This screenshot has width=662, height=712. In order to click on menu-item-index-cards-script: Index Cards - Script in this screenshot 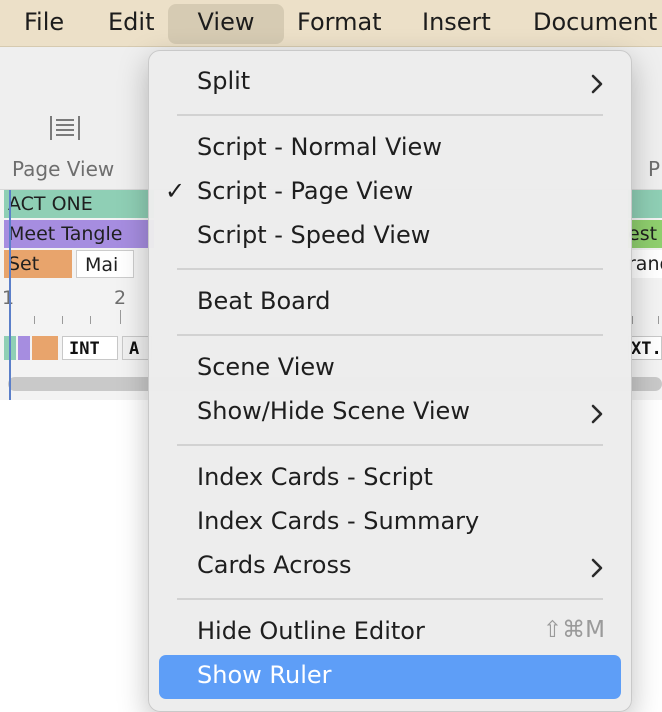, I will do `click(390, 479)`.